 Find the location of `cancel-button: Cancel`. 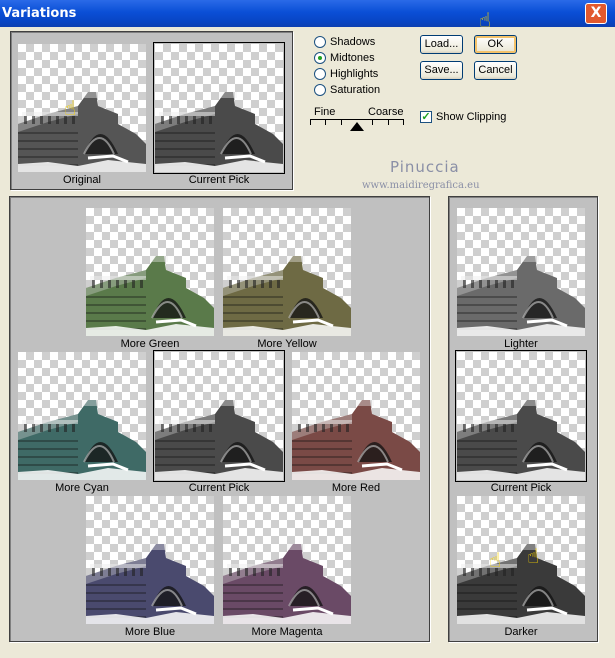

cancel-button: Cancel is located at coordinates (495, 70).